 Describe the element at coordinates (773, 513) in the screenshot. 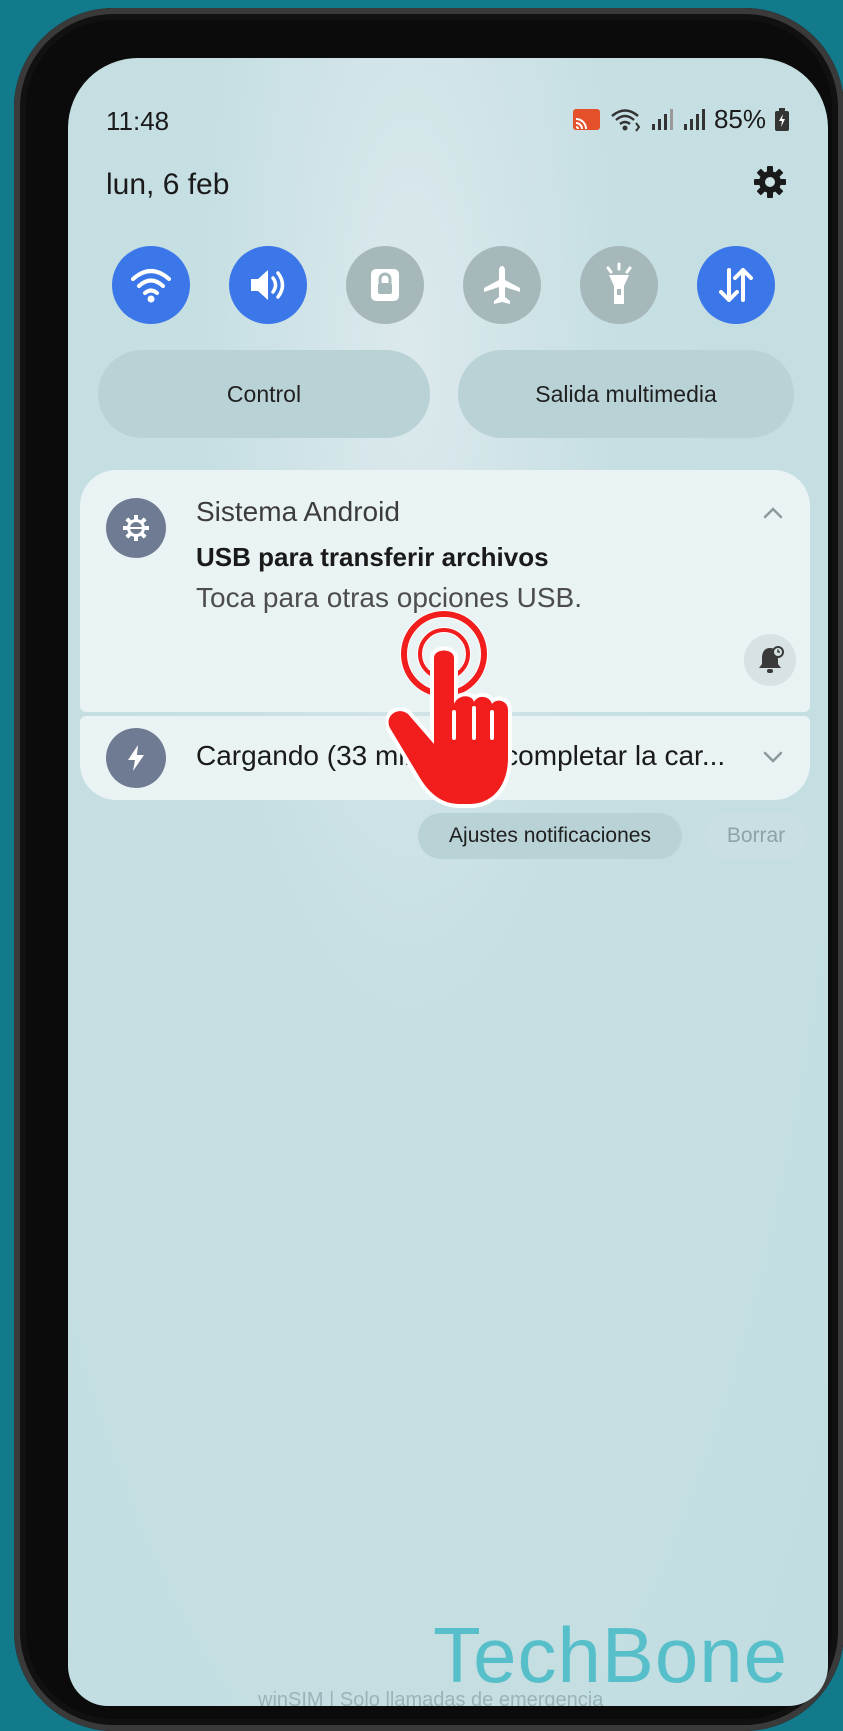

I see `chevron-up-icon` at that location.